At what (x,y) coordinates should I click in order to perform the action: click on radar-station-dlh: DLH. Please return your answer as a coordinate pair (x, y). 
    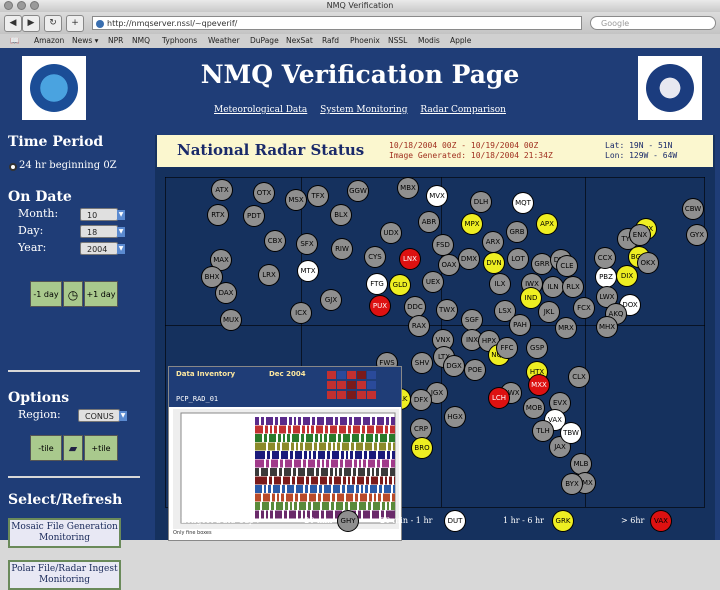
    Looking at the image, I should click on (481, 202).